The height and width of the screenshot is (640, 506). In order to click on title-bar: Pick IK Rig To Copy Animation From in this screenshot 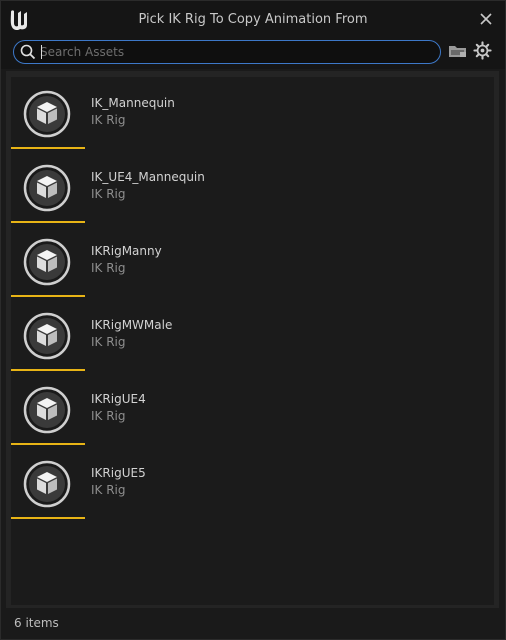, I will do `click(253, 20)`.